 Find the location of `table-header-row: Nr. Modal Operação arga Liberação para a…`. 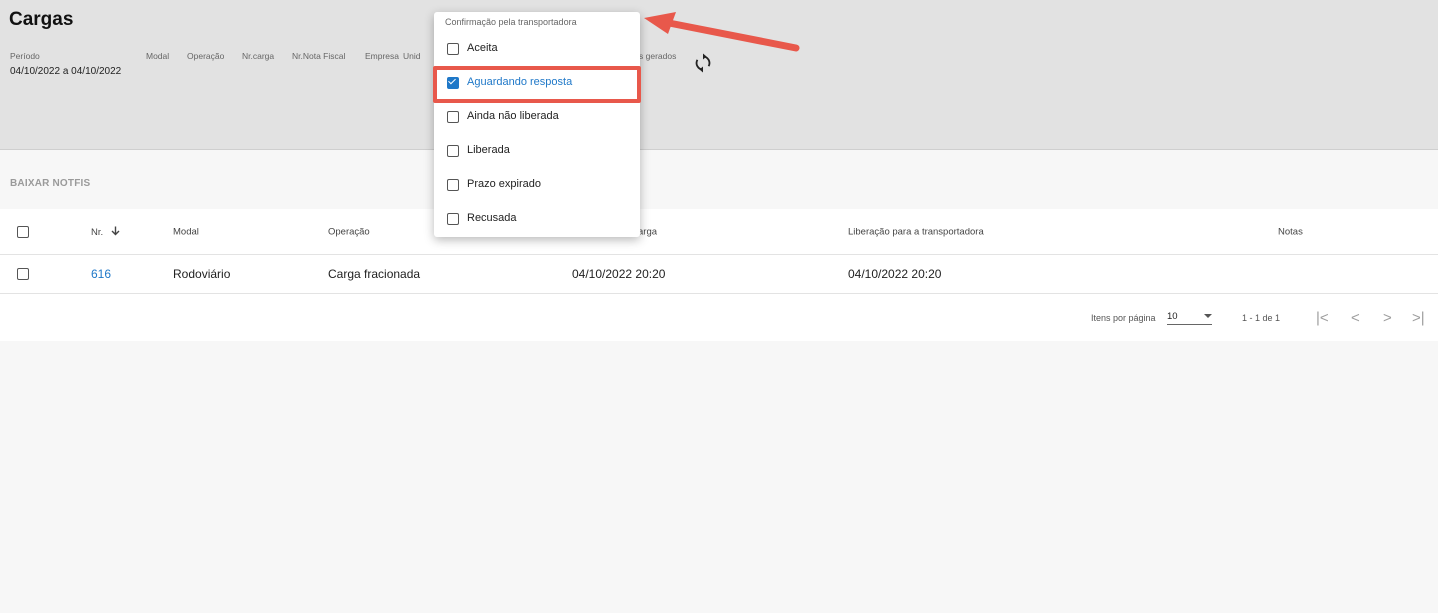

table-header-row: Nr. Modal Operação arga Liberação para a… is located at coordinates (719, 232).